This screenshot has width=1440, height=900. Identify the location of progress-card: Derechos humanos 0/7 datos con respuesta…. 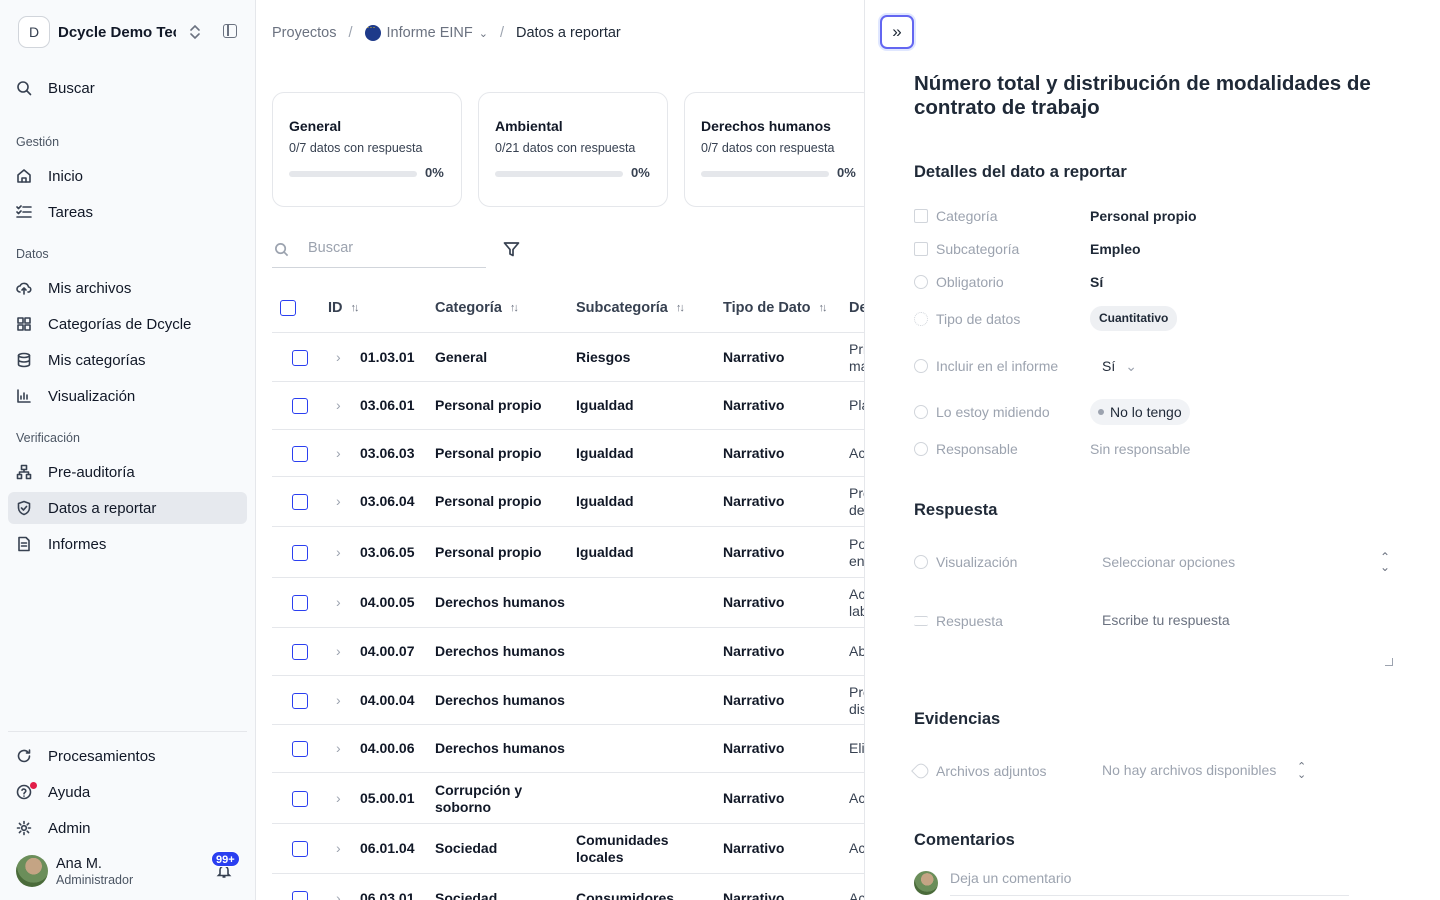
(774, 149).